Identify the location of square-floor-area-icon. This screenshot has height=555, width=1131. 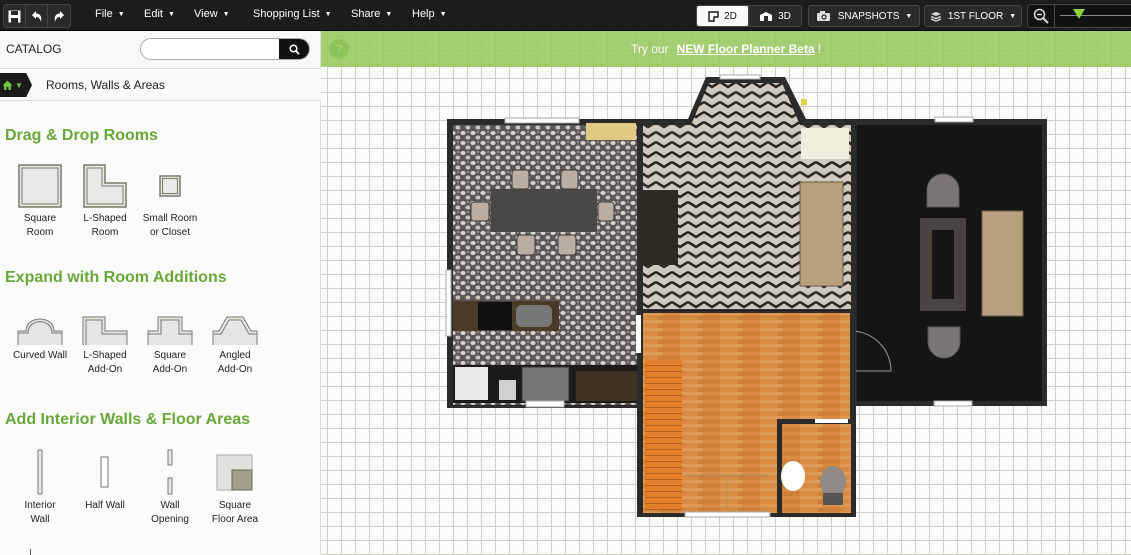
(234, 472).